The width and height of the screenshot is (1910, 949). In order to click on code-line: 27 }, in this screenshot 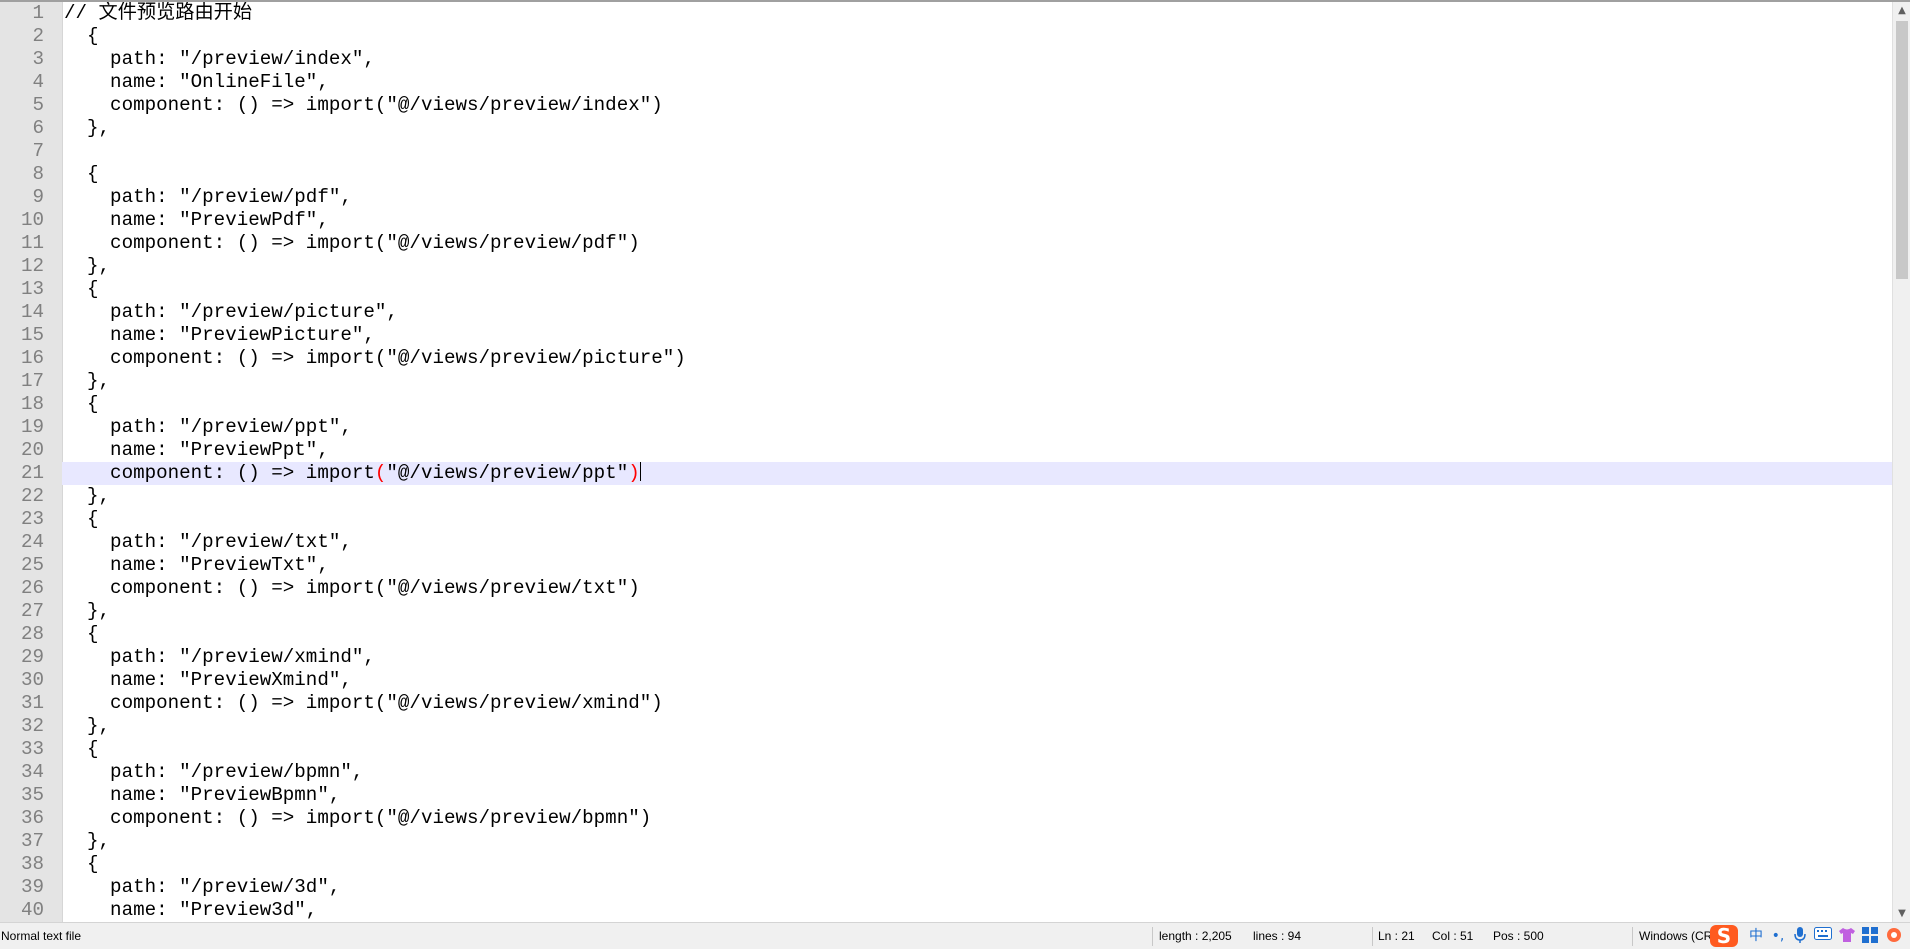, I will do `click(946, 611)`.